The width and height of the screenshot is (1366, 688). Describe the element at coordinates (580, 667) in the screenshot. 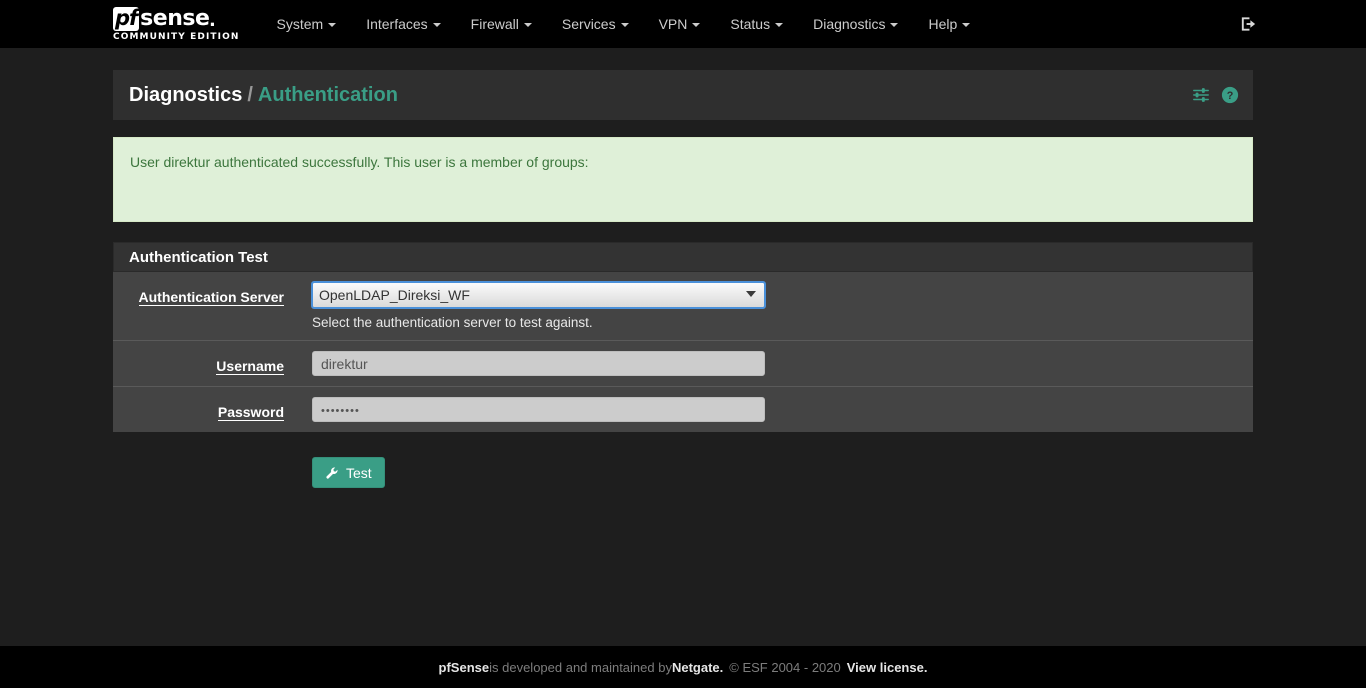

I see `footer-text: is developed and maintained by` at that location.